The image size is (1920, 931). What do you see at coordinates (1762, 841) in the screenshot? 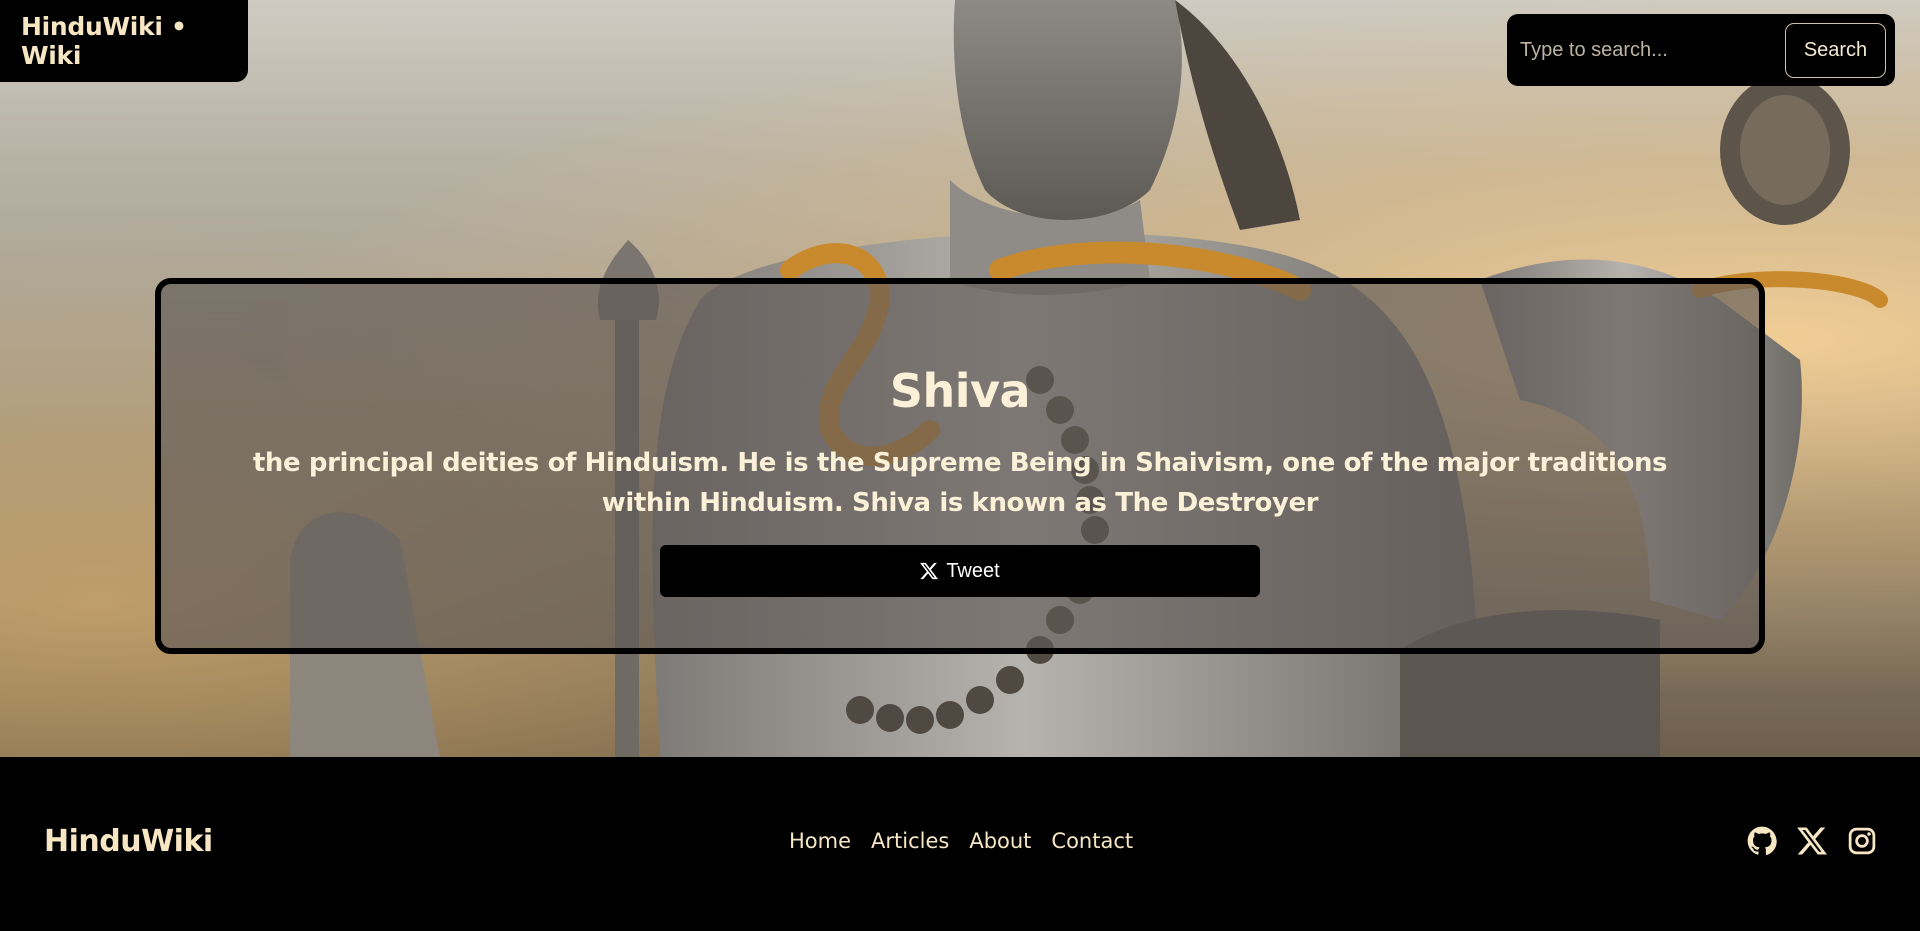
I see `github-icon` at bounding box center [1762, 841].